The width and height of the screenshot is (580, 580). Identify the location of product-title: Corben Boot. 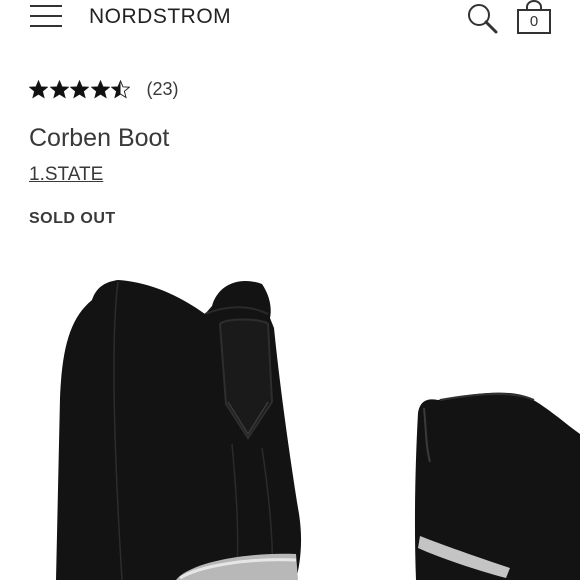
(99, 138).